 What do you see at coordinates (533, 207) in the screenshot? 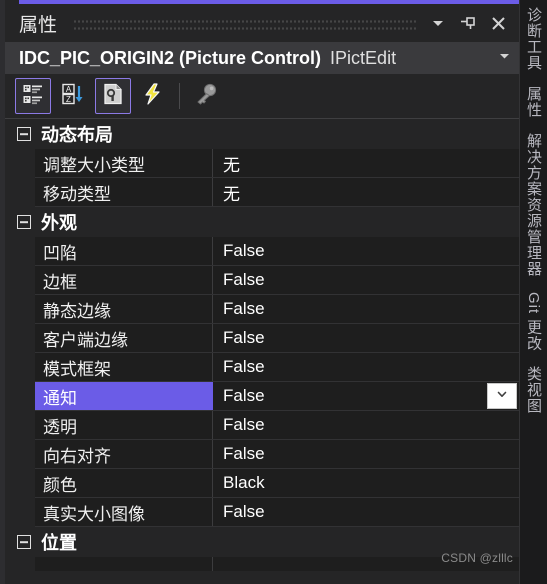
I see `vtab-solution-explorer: 解决方案资源管理器` at bounding box center [533, 207].